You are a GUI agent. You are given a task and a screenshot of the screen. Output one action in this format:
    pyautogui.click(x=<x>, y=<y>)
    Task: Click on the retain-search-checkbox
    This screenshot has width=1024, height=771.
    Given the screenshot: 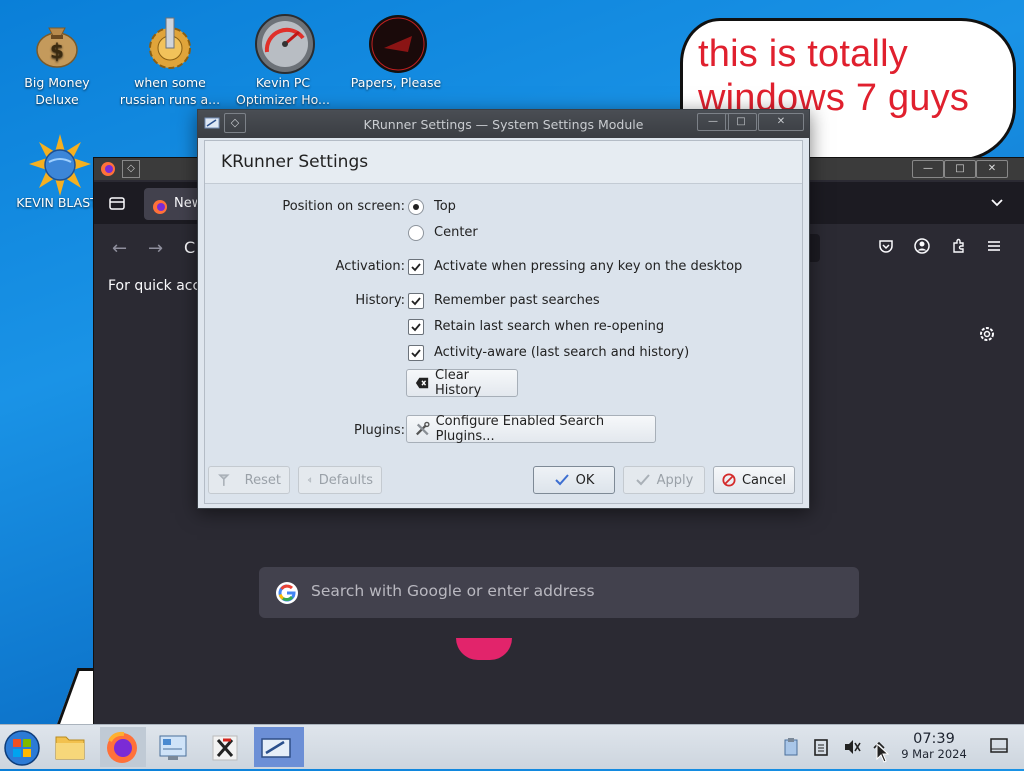 What is the action you would take?
    pyautogui.click(x=416, y=327)
    